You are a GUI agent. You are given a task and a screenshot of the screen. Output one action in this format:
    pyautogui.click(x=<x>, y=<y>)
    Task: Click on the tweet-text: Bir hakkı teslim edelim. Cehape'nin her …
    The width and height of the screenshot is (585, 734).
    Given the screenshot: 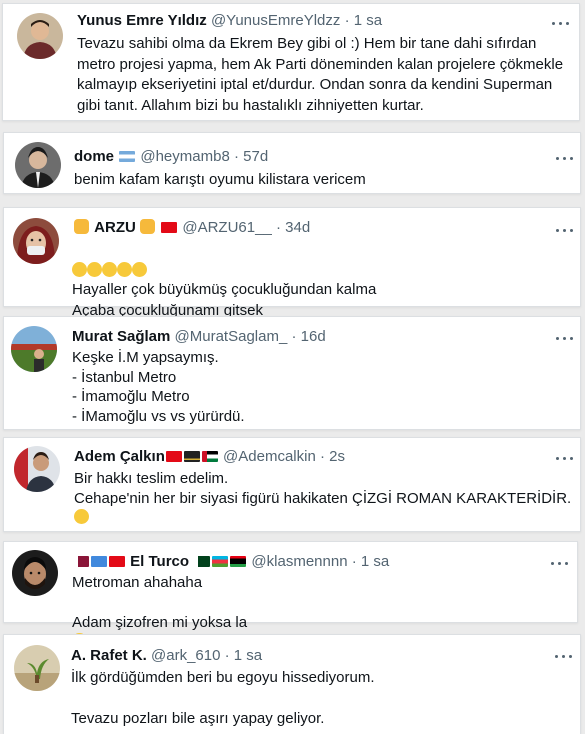 What is the action you would take?
    pyautogui.click(x=323, y=488)
    